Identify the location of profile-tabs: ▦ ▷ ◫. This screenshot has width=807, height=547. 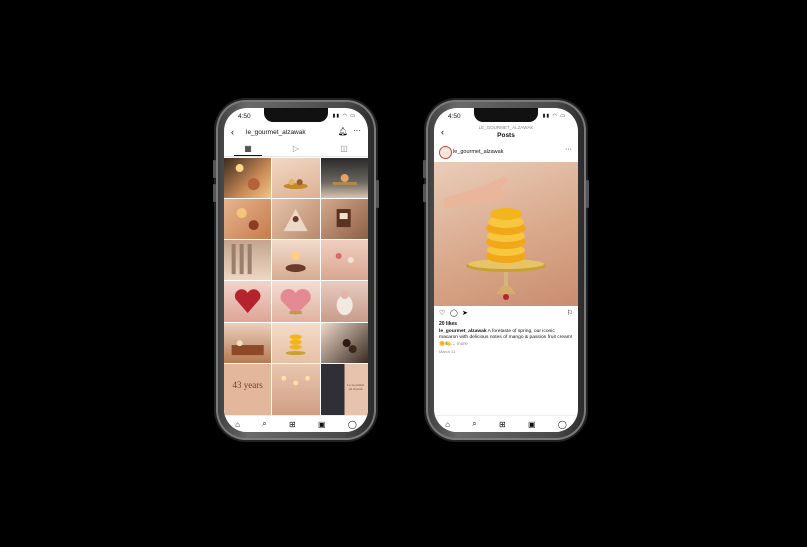
(296, 150).